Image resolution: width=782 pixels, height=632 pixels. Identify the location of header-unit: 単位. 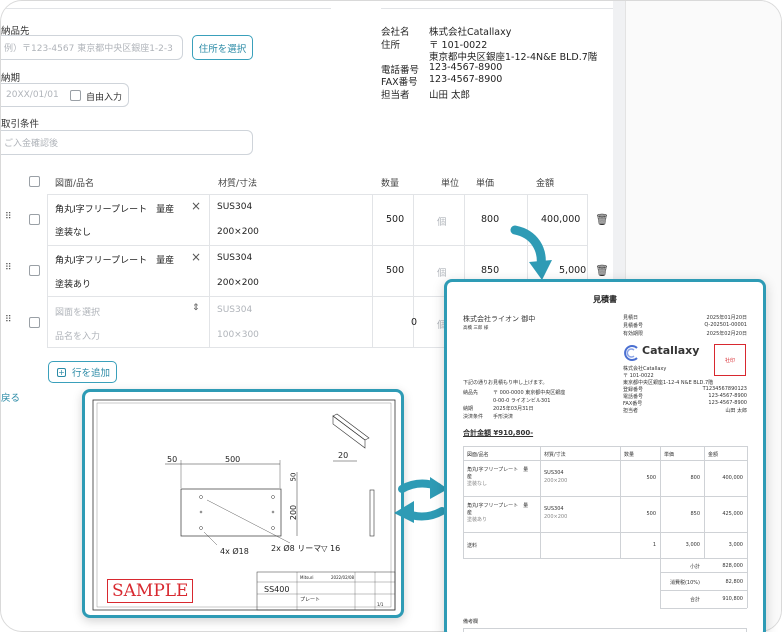
(450, 184).